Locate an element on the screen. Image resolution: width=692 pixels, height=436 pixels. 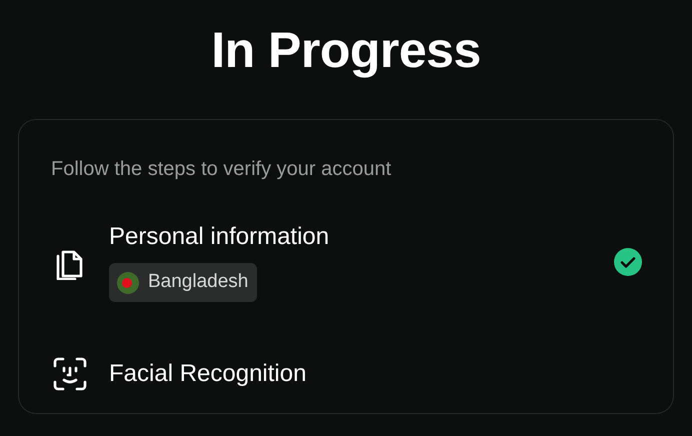
step-title: Facial Recognition is located at coordinates (207, 374).